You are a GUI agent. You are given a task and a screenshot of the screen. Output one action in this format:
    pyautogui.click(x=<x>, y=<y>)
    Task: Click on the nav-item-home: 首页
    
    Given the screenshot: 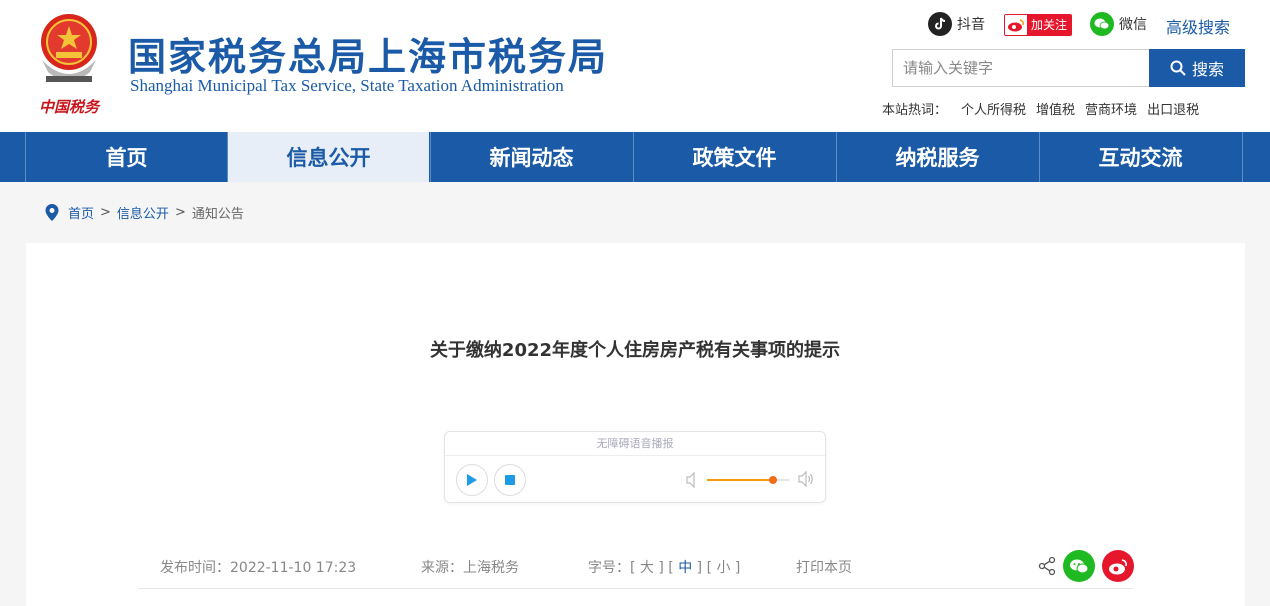 What is the action you would take?
    pyautogui.click(x=126, y=157)
    